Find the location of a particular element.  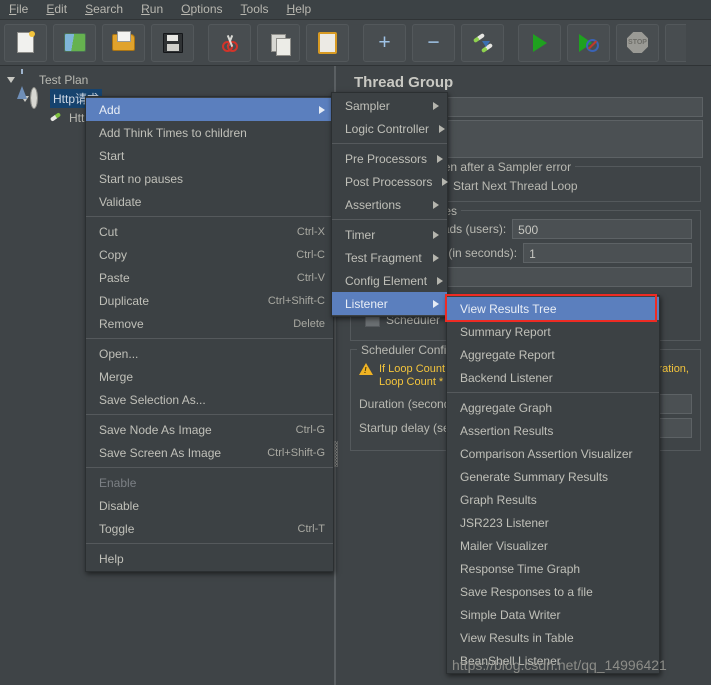

listener-menu-item-save-responses-to-a-file: Save Responses to a file is located at coordinates (553, 591).